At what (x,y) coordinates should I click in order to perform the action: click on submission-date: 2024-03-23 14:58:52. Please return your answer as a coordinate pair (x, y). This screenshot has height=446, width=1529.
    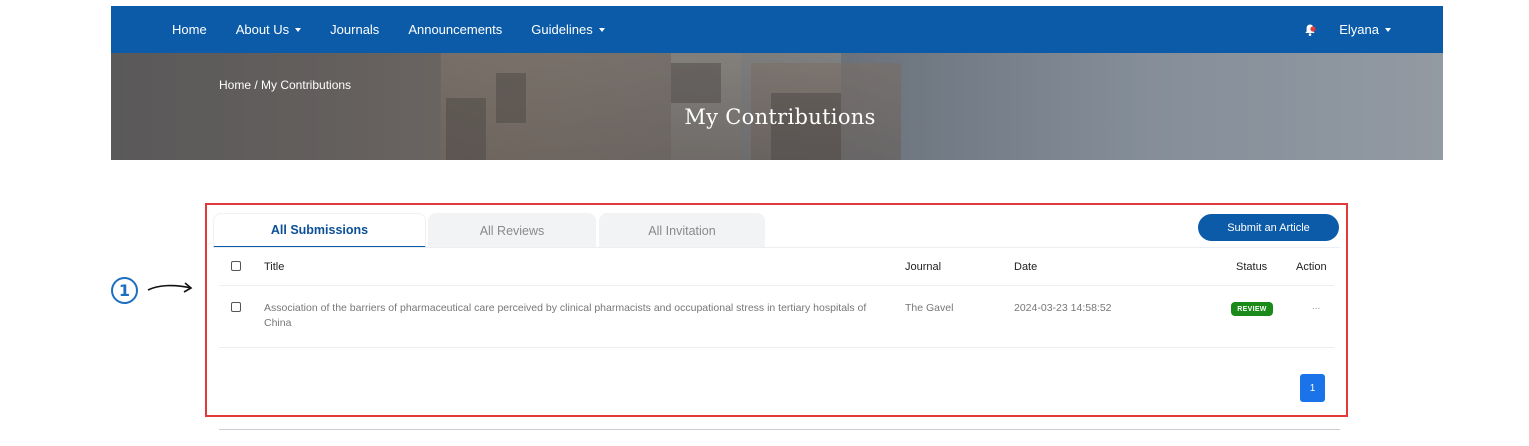
    Looking at the image, I should click on (1063, 308).